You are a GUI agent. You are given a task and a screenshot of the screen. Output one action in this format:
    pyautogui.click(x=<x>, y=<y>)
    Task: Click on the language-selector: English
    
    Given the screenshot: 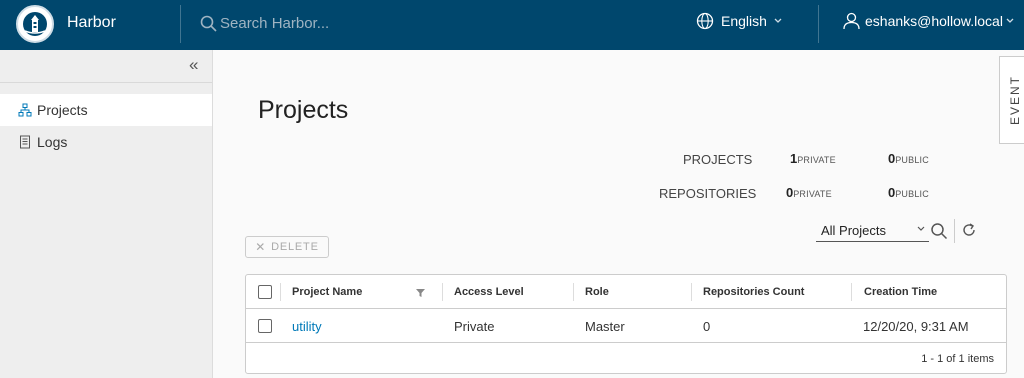 What is the action you would take?
    pyautogui.click(x=739, y=21)
    